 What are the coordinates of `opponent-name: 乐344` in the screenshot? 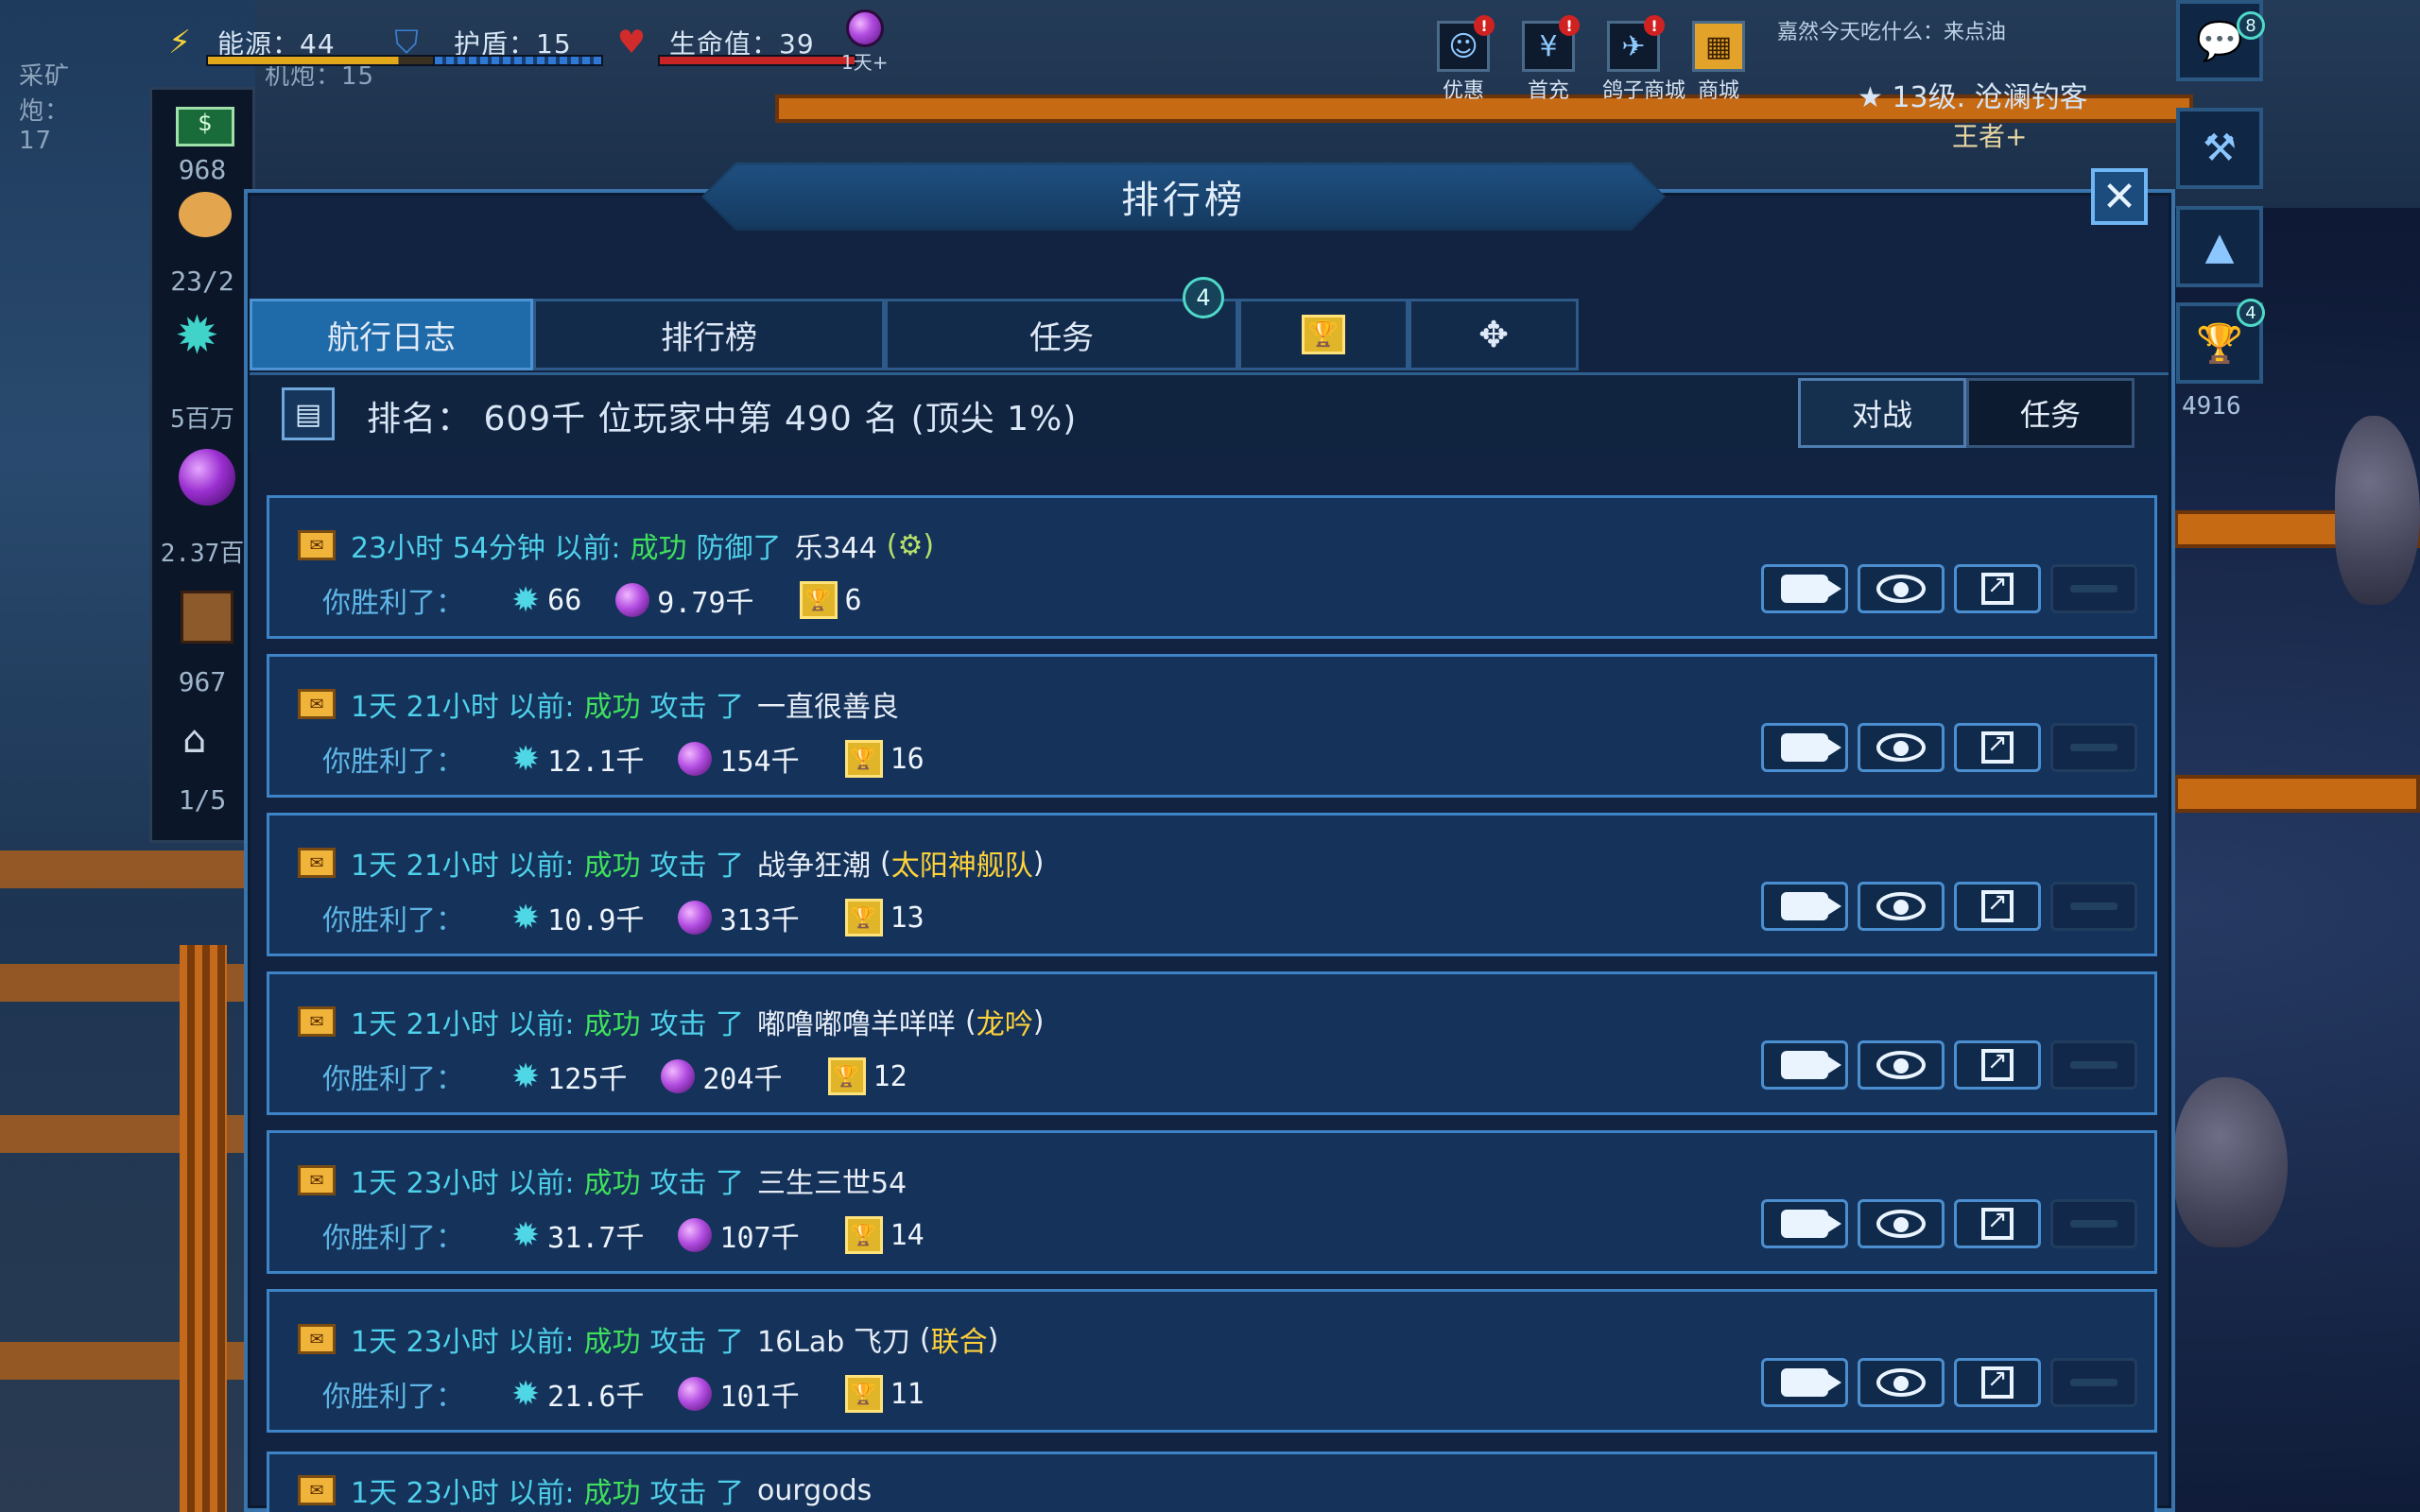 It's located at (836, 545).